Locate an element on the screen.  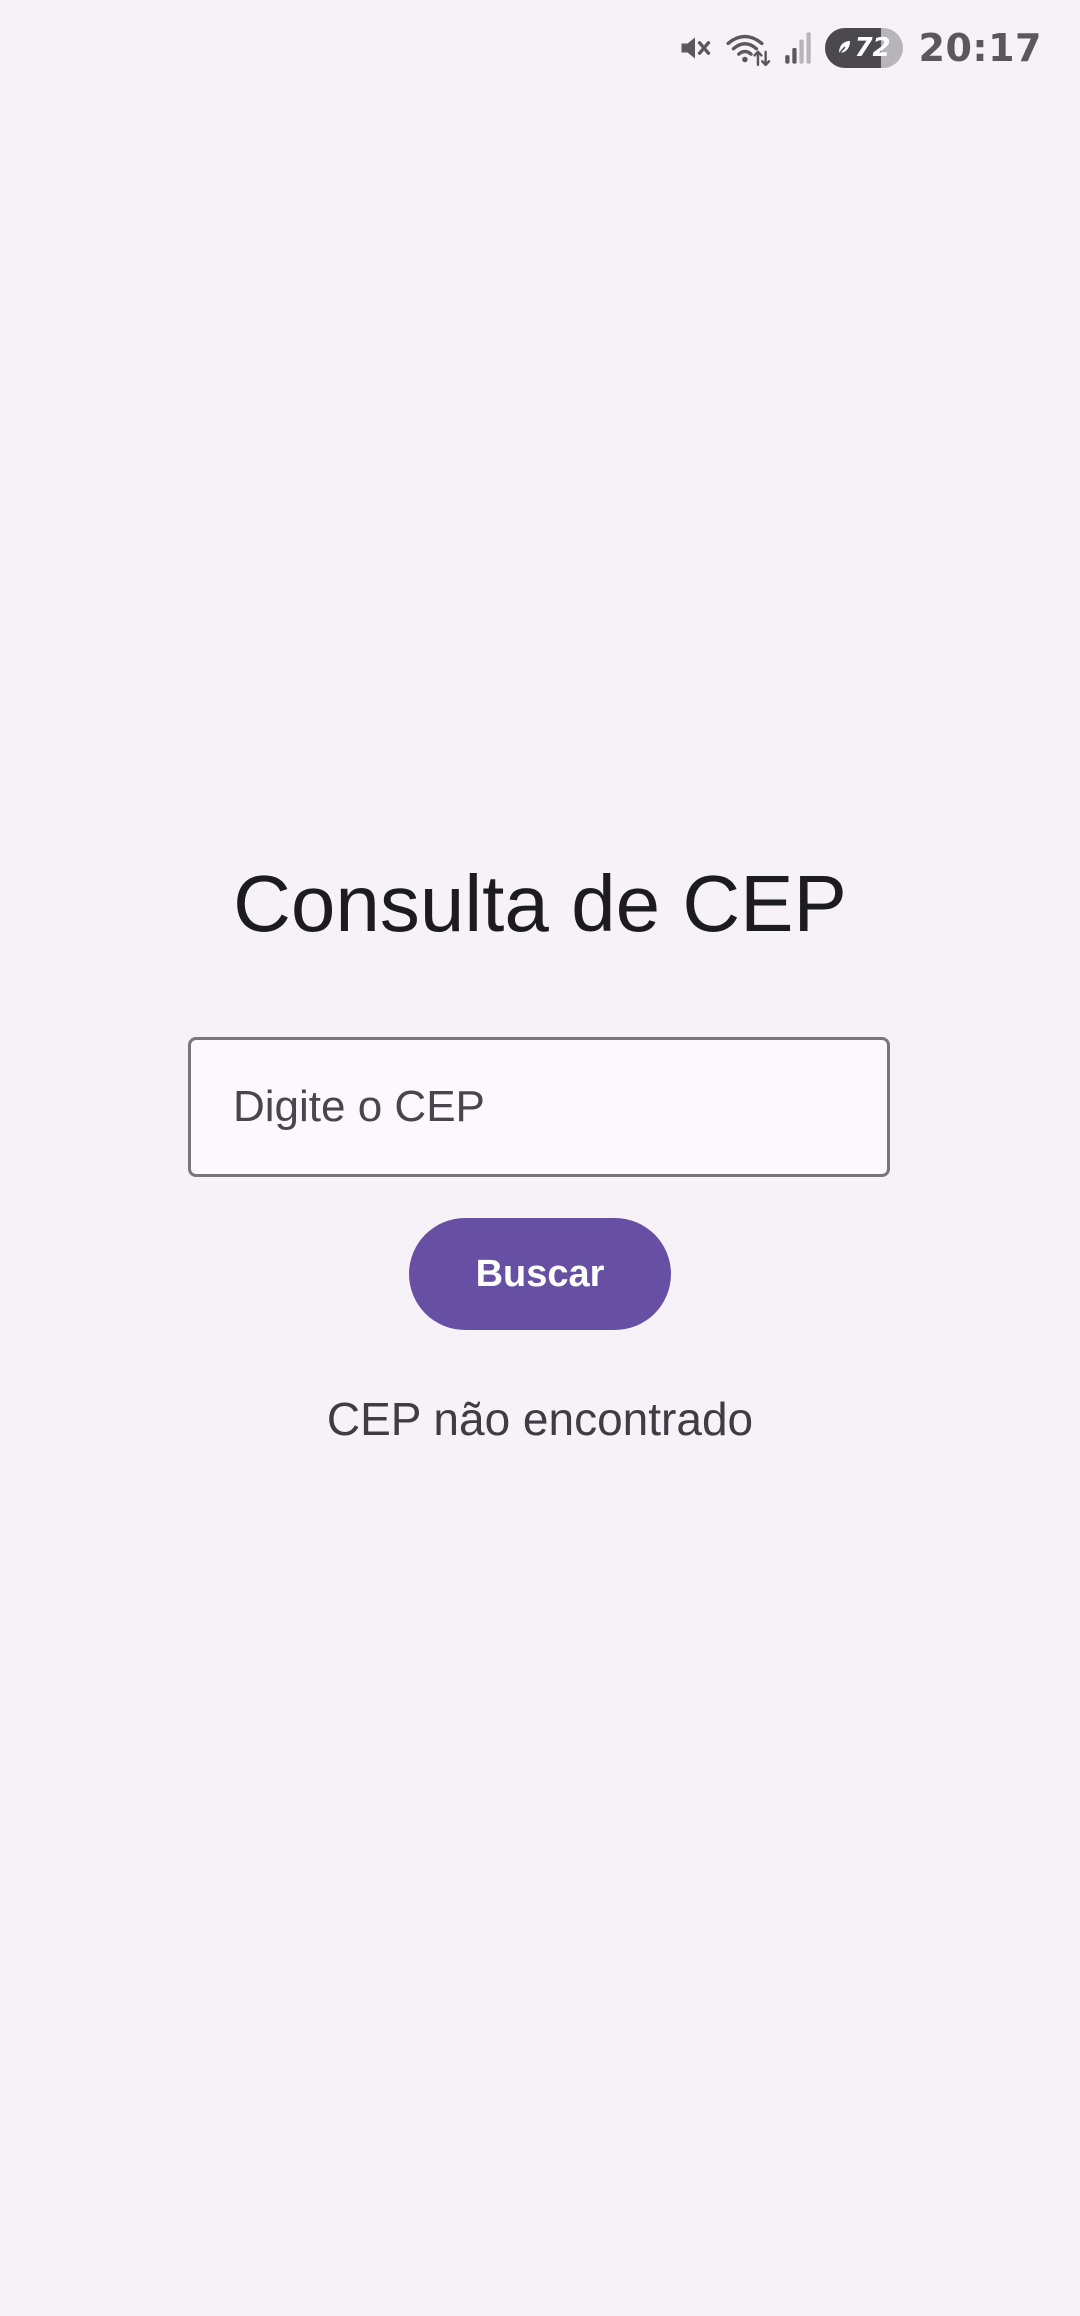
cep-input is located at coordinates (539, 1107).